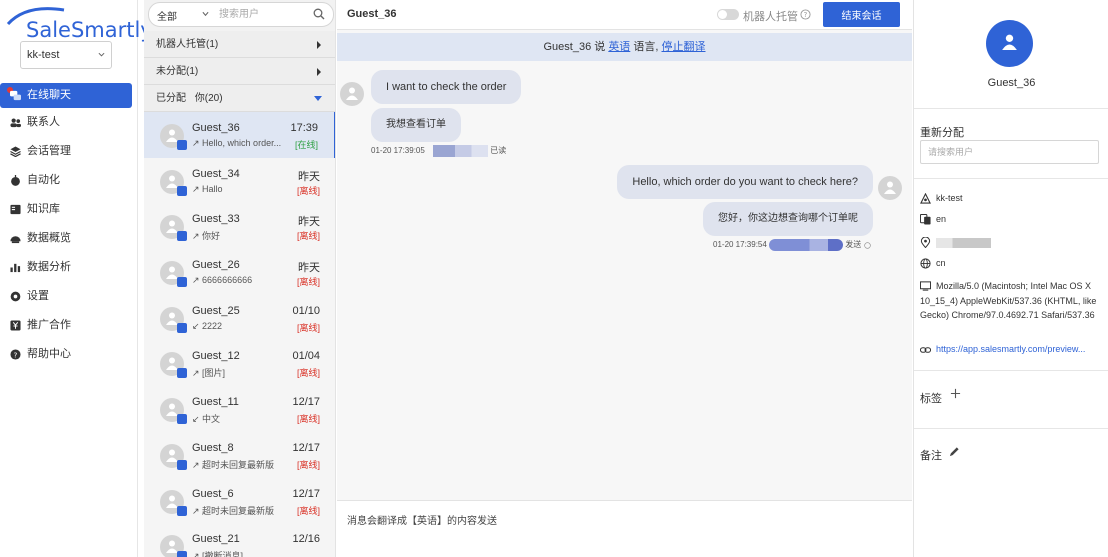 This screenshot has width=1108, height=557. What do you see at coordinates (15, 268) in the screenshot?
I see `bar-chart-icon` at bounding box center [15, 268].